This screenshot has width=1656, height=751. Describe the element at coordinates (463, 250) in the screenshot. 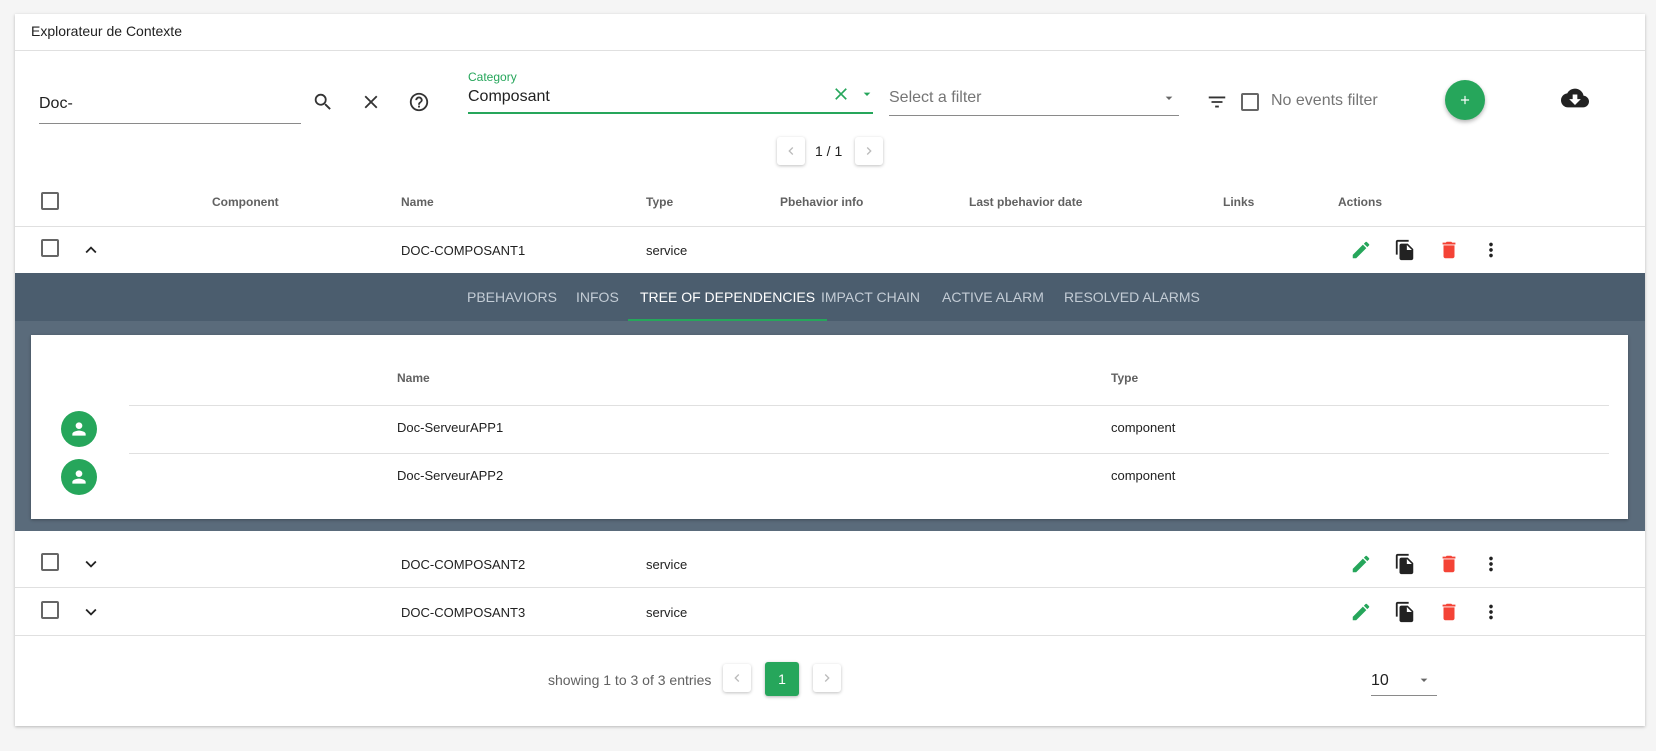

I see `row-name: DOC-COMPOSANT1` at that location.